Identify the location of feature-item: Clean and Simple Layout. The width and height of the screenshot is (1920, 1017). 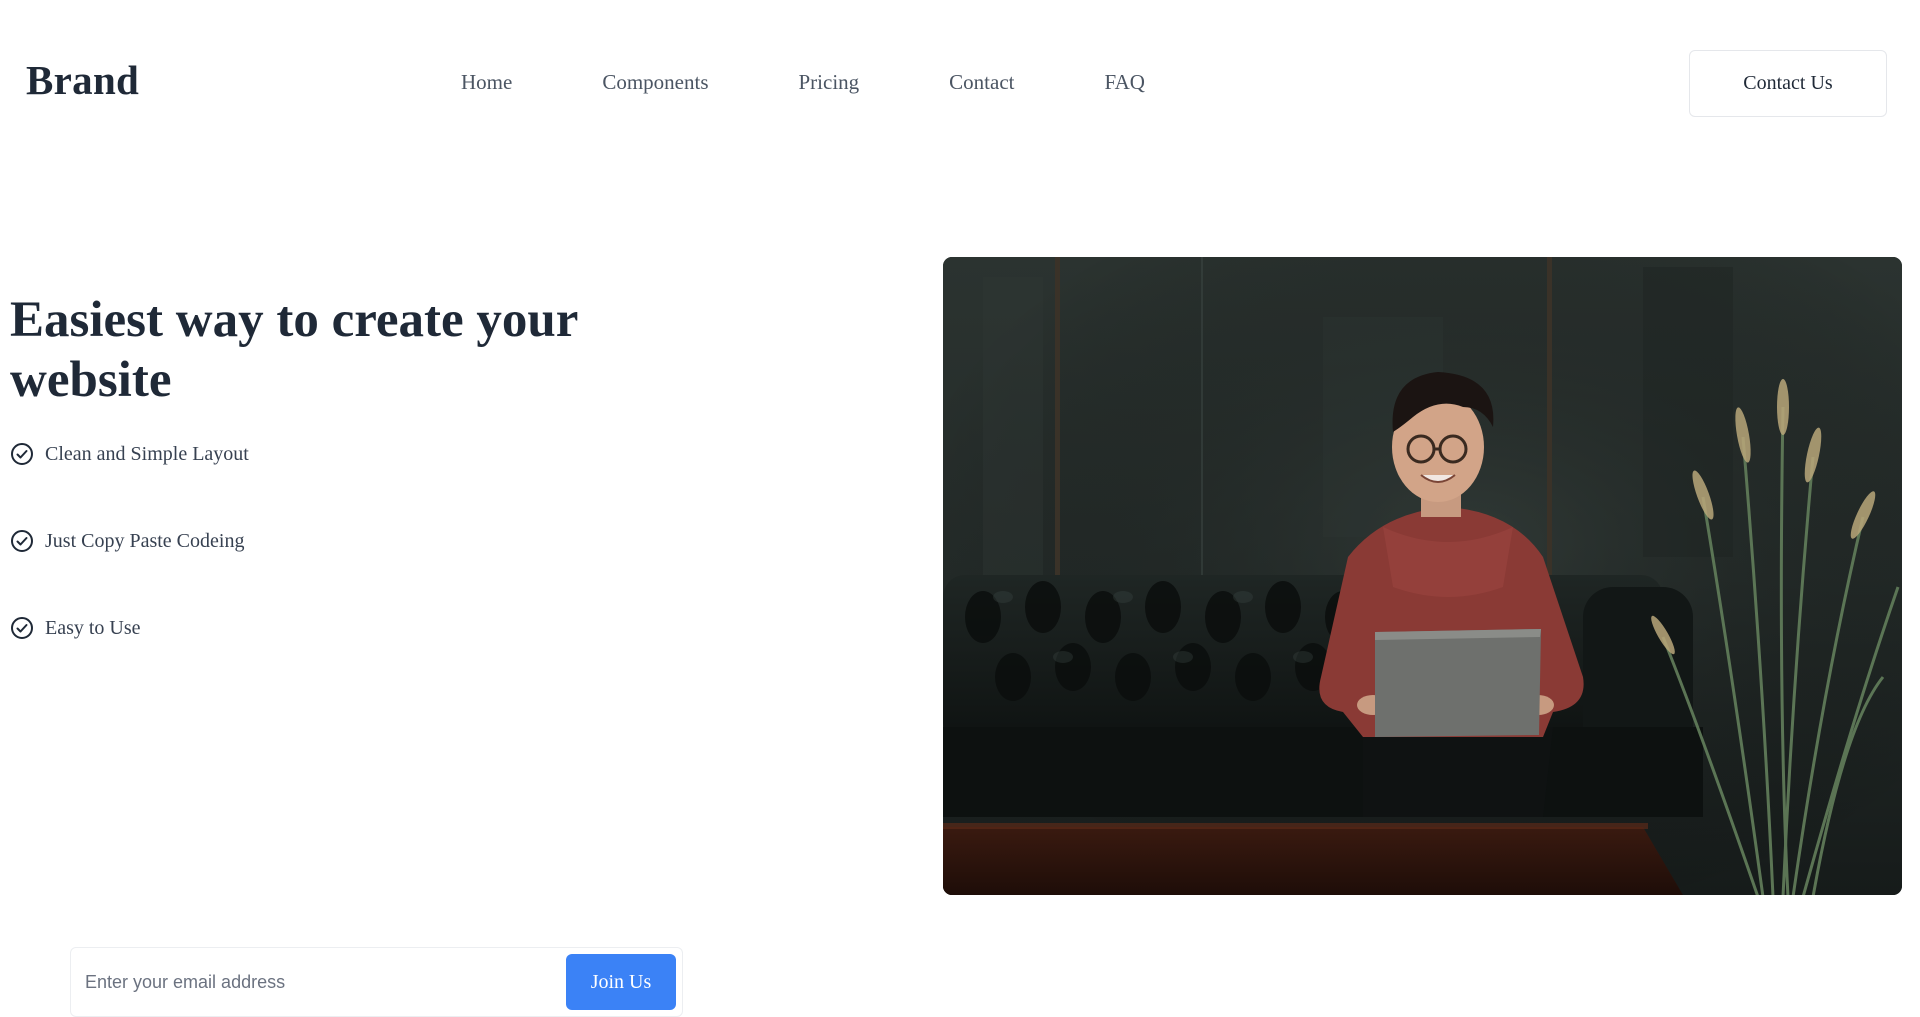
(129, 454).